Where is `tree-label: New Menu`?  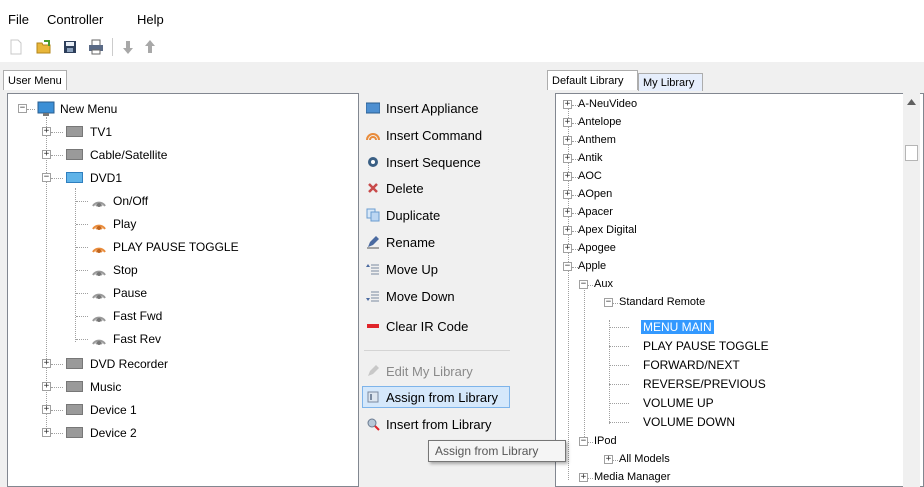
tree-label: New Menu is located at coordinates (89, 109).